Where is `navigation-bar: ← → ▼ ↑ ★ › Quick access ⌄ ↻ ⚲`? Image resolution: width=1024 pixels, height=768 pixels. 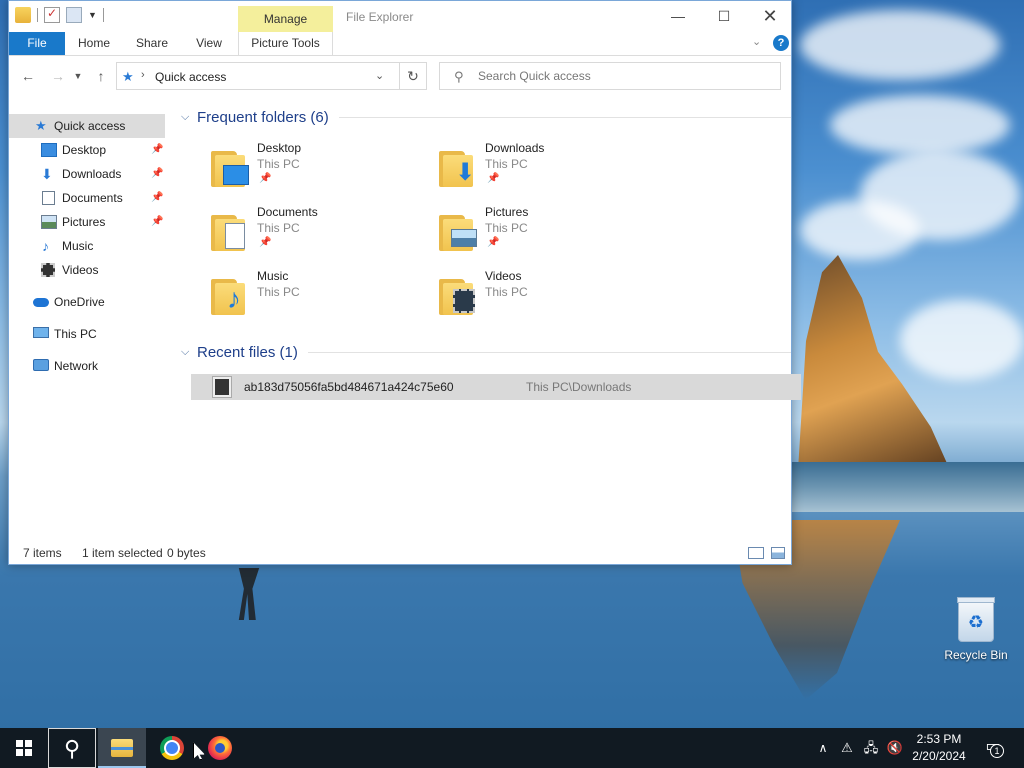
navigation-bar: ← → ▼ ↑ ★ › Quick access ⌄ ↻ ⚲ is located at coordinates (400, 76).